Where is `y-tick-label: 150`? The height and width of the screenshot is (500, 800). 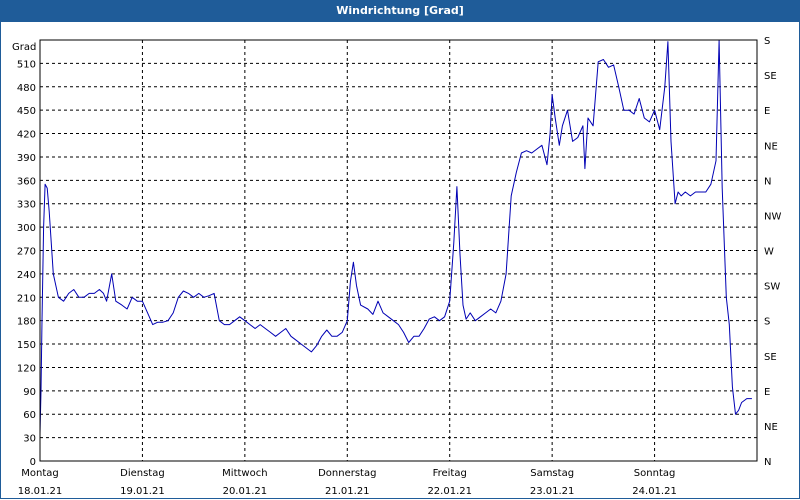
y-tick-label: 150 is located at coordinates (26, 345).